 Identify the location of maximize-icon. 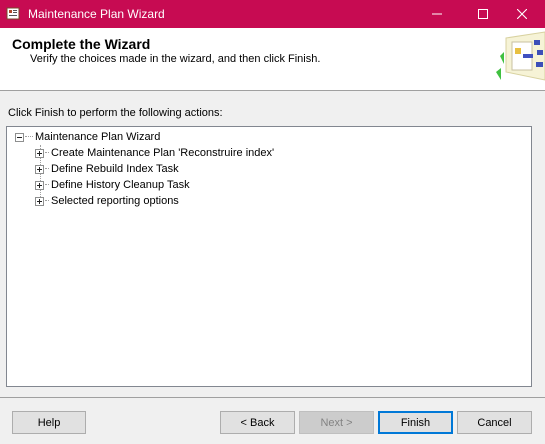
(483, 14).